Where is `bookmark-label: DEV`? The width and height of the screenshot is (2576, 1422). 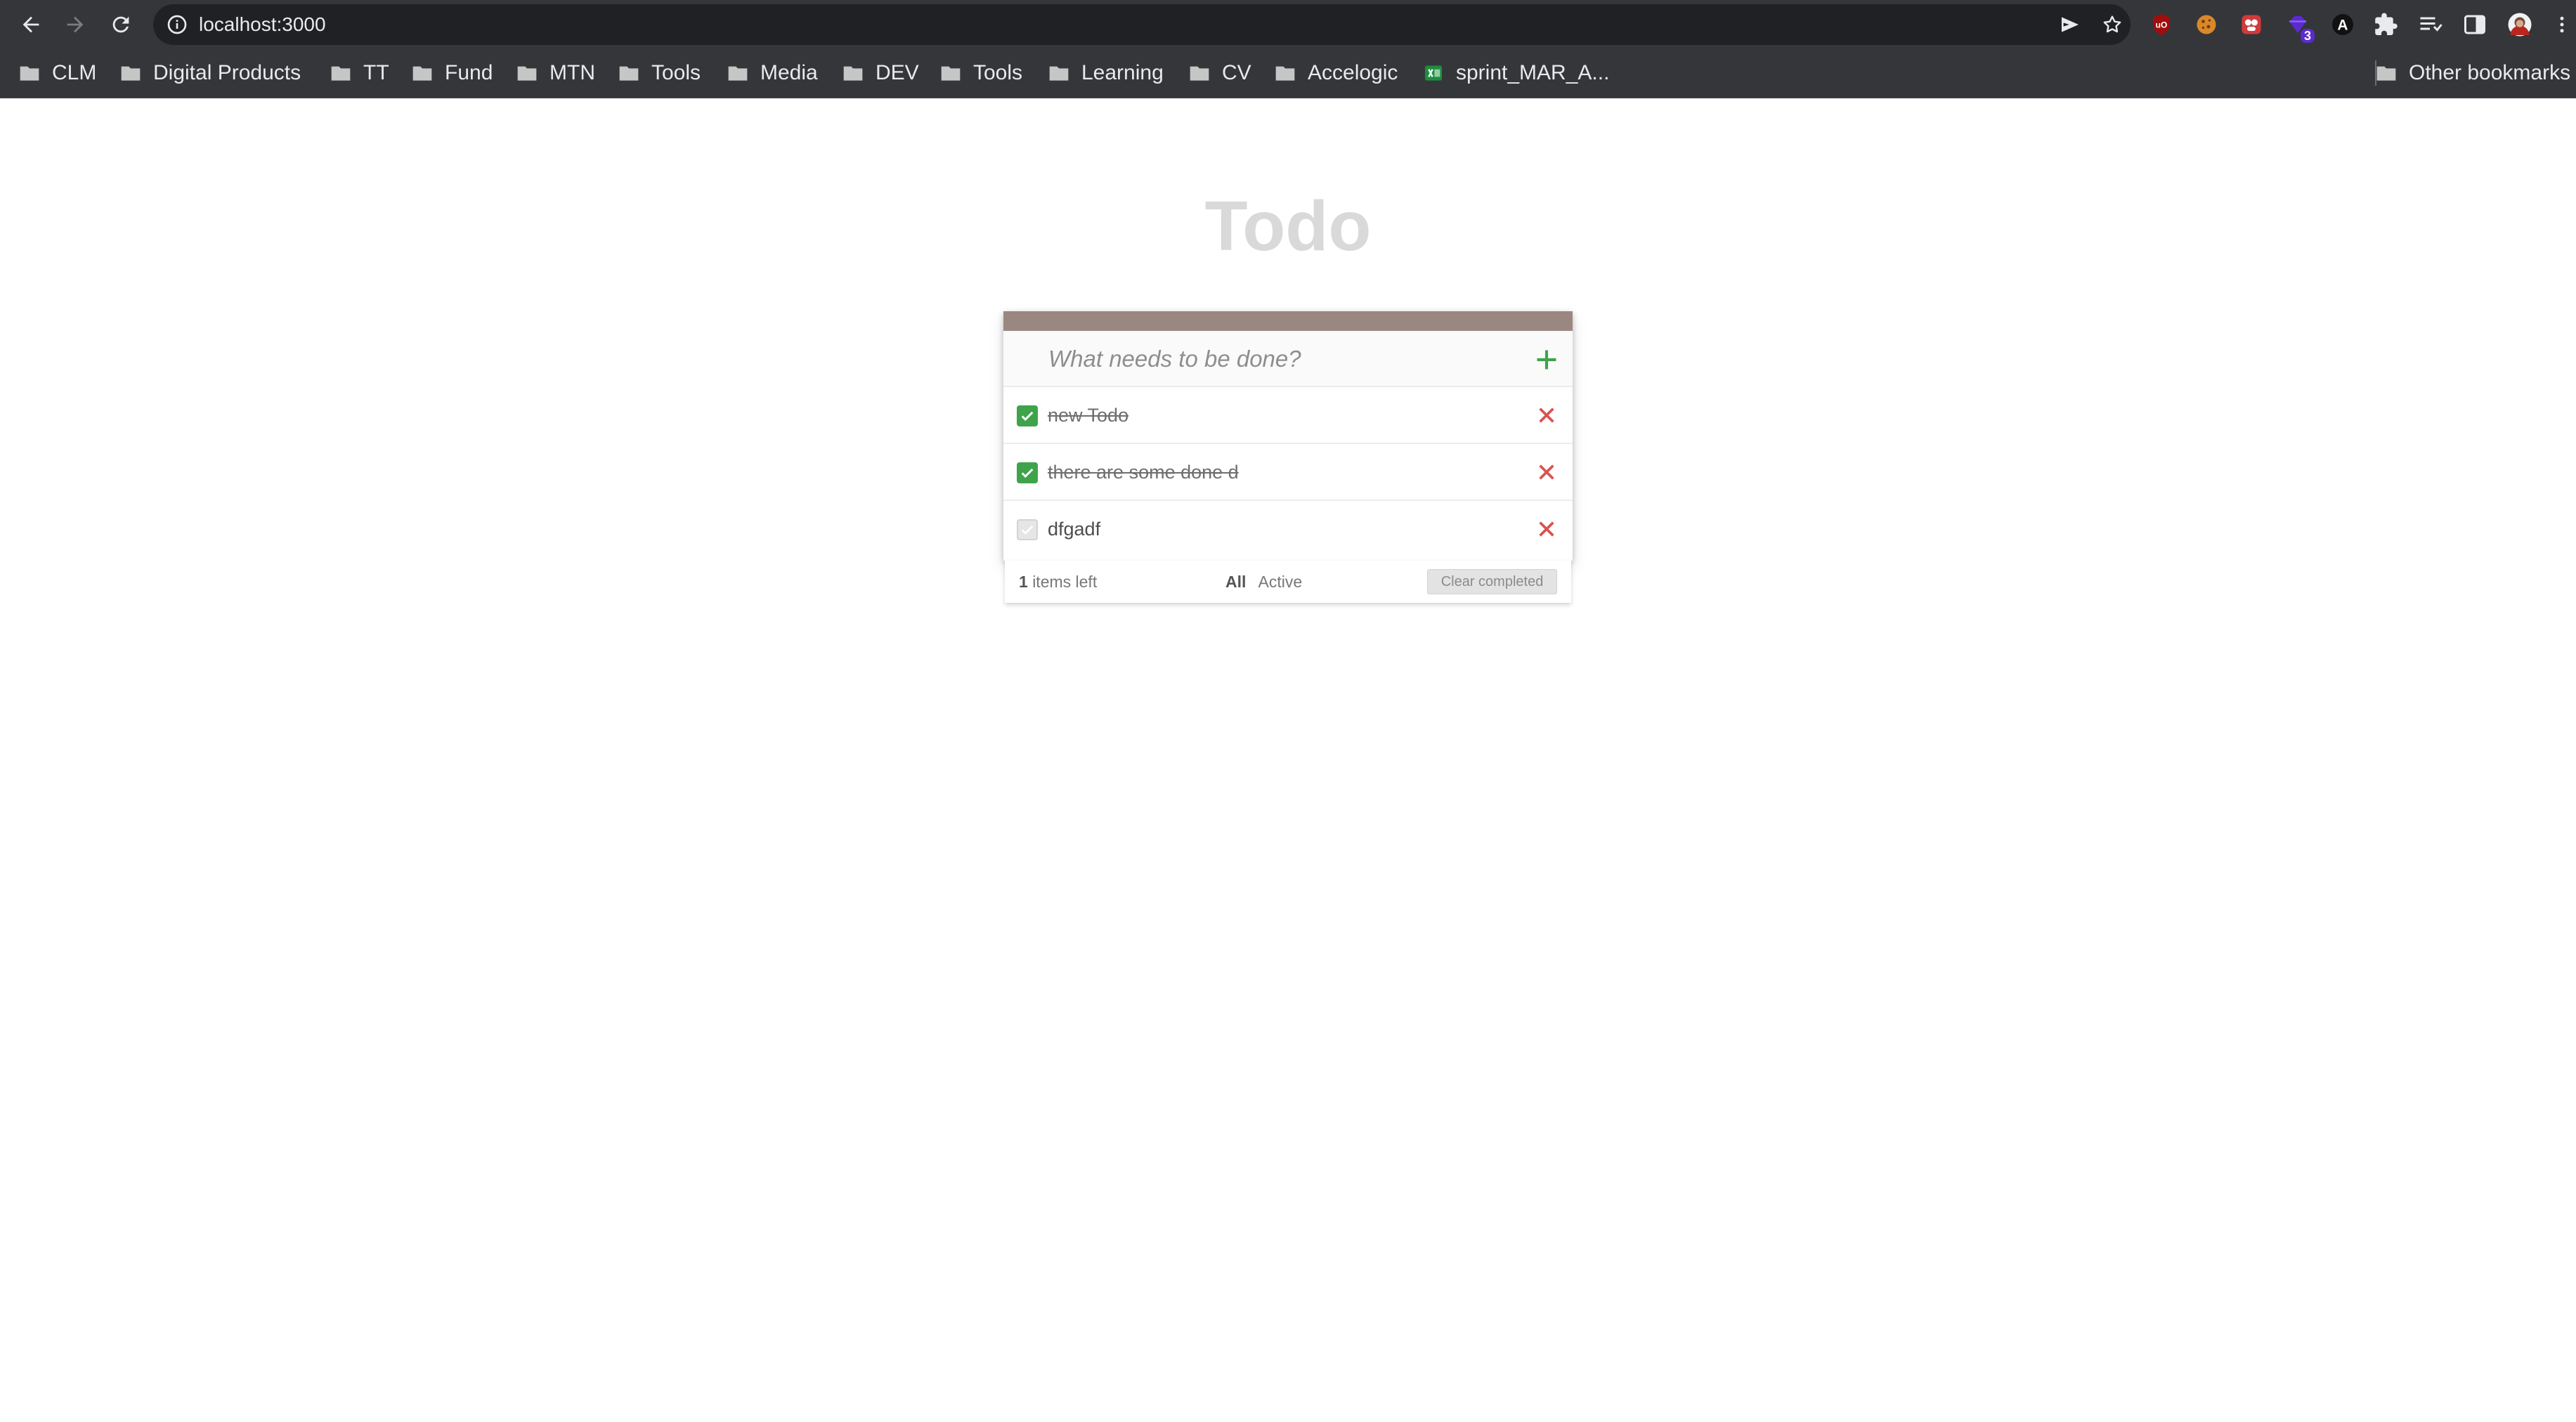 bookmark-label: DEV is located at coordinates (897, 72).